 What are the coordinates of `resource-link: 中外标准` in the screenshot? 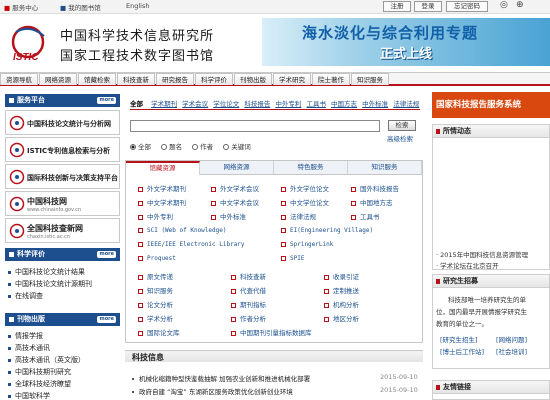 It's located at (228, 216).